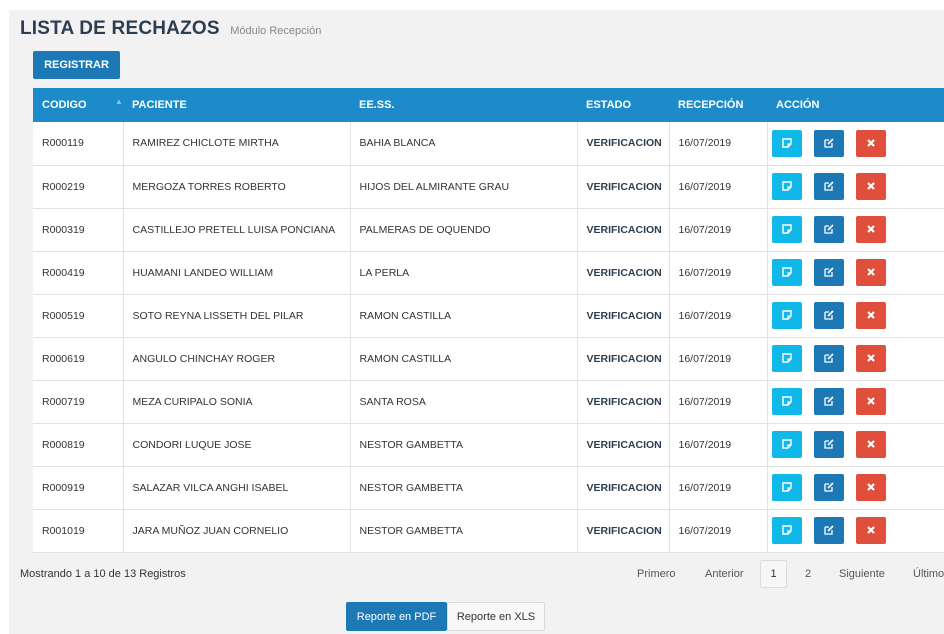 The image size is (944, 634). What do you see at coordinates (773, 574) in the screenshot?
I see `pagination-page-1: 1` at bounding box center [773, 574].